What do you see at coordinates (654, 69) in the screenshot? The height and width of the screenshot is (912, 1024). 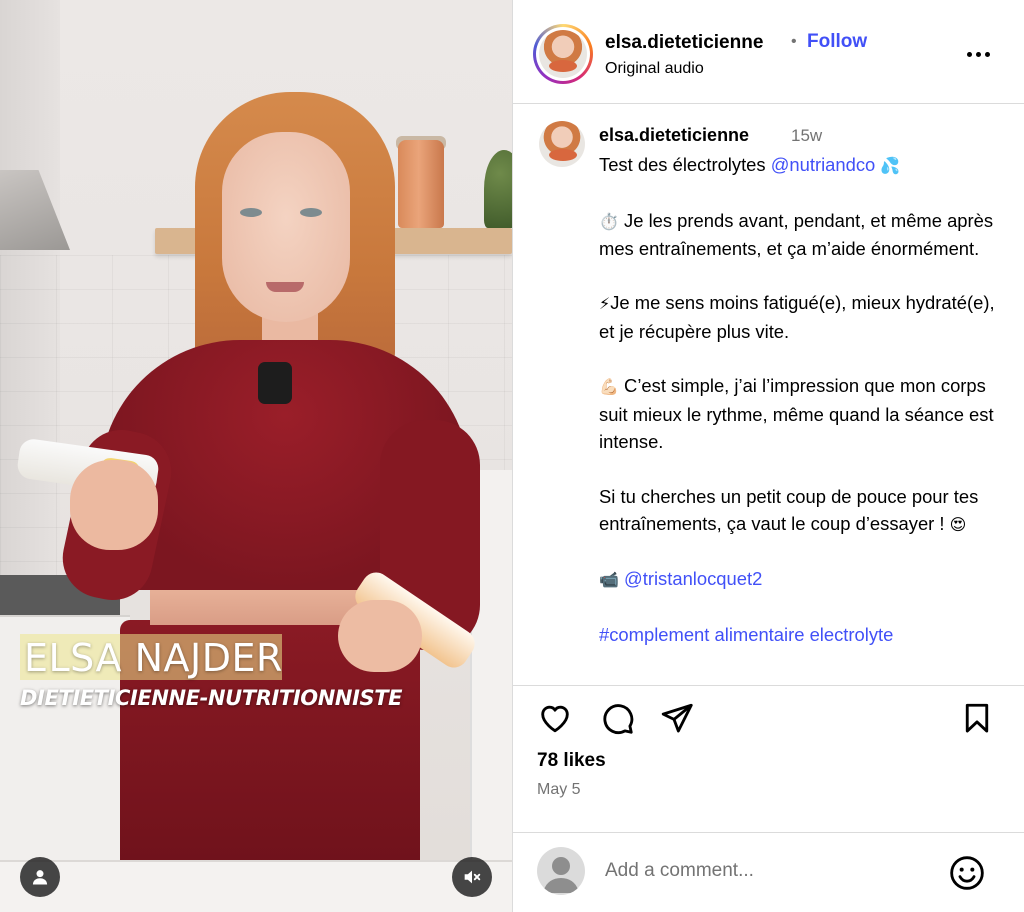 I see `audio-link: Original audio` at bounding box center [654, 69].